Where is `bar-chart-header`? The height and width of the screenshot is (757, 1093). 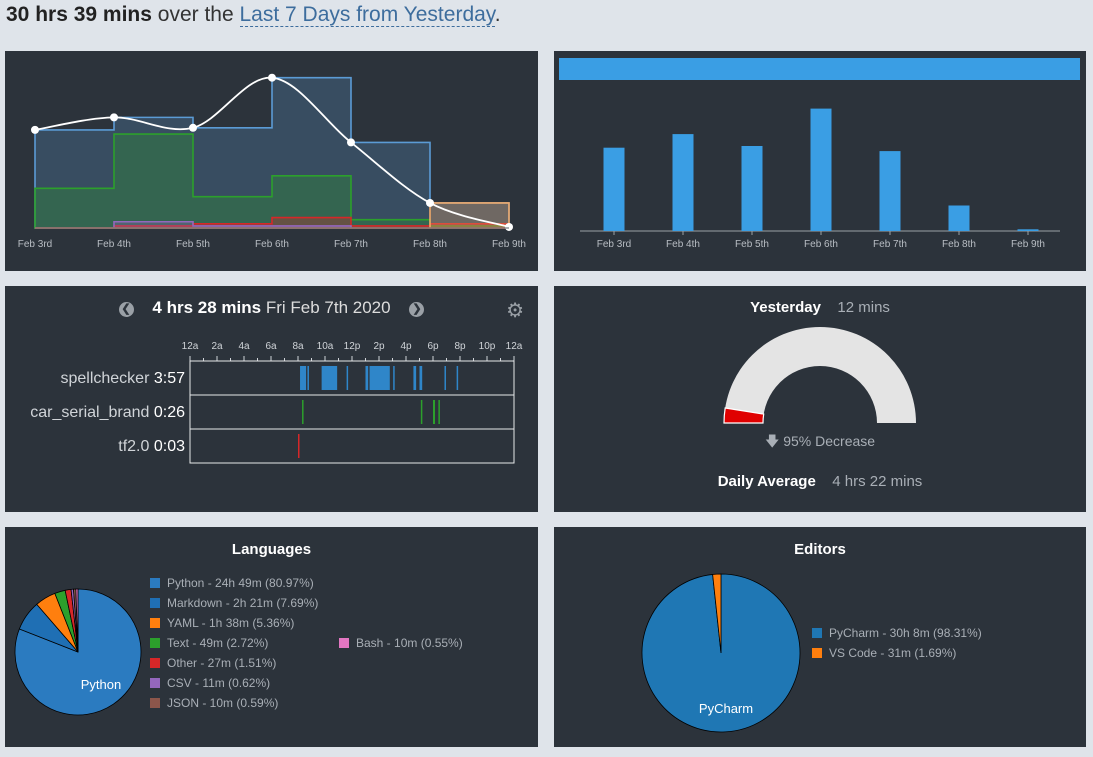 bar-chart-header is located at coordinates (819, 69).